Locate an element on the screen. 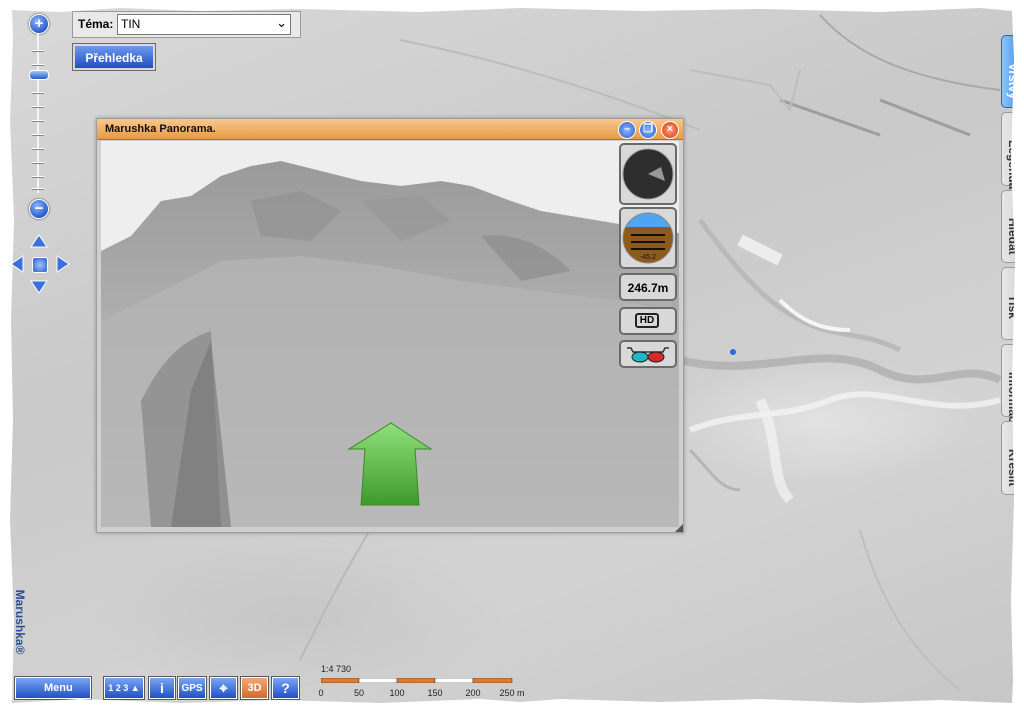 The width and height of the screenshot is (1024, 713). tab-legenda: Legenda is located at coordinates (1012, 151).